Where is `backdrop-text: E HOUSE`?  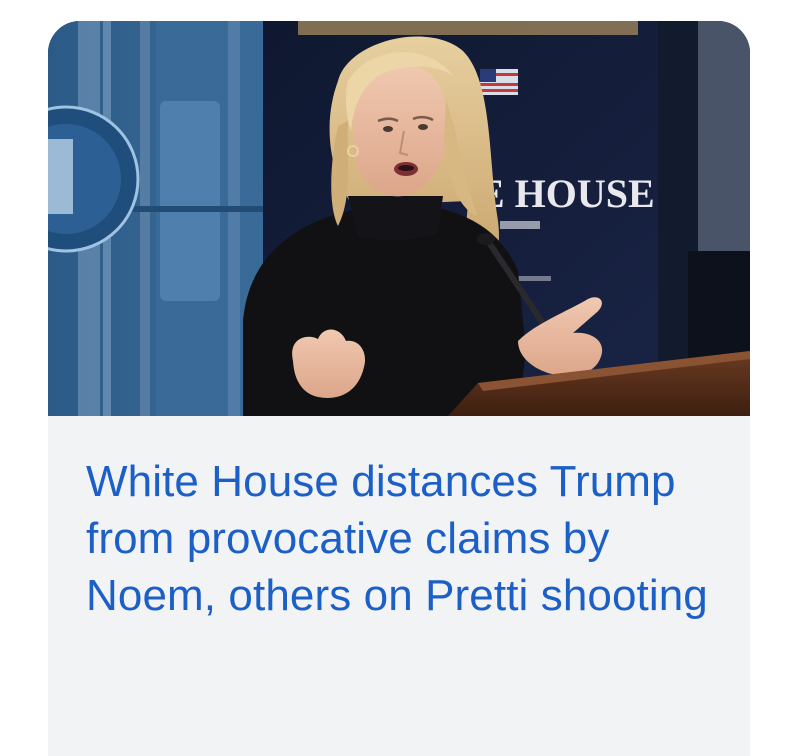
backdrop-text: E HOUSE is located at coordinates (566, 193).